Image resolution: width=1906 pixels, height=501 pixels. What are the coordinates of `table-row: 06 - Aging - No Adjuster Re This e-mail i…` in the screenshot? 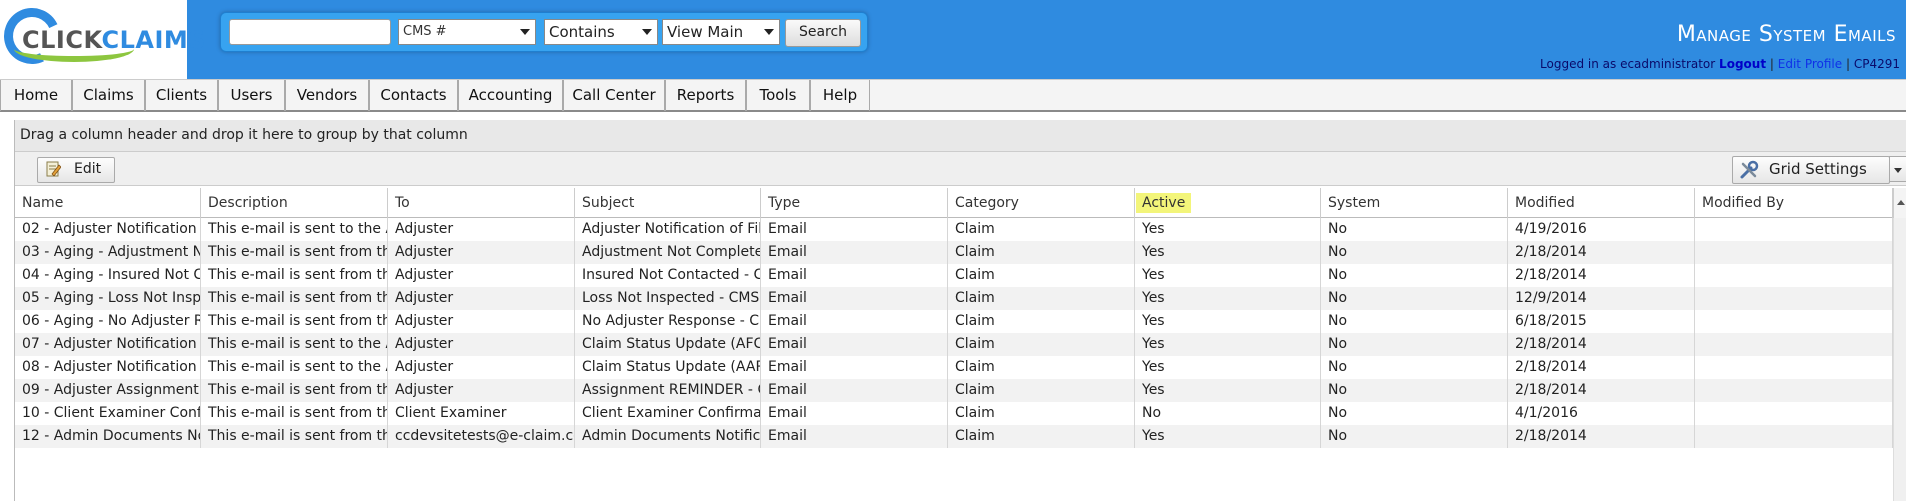 It's located at (954, 321).